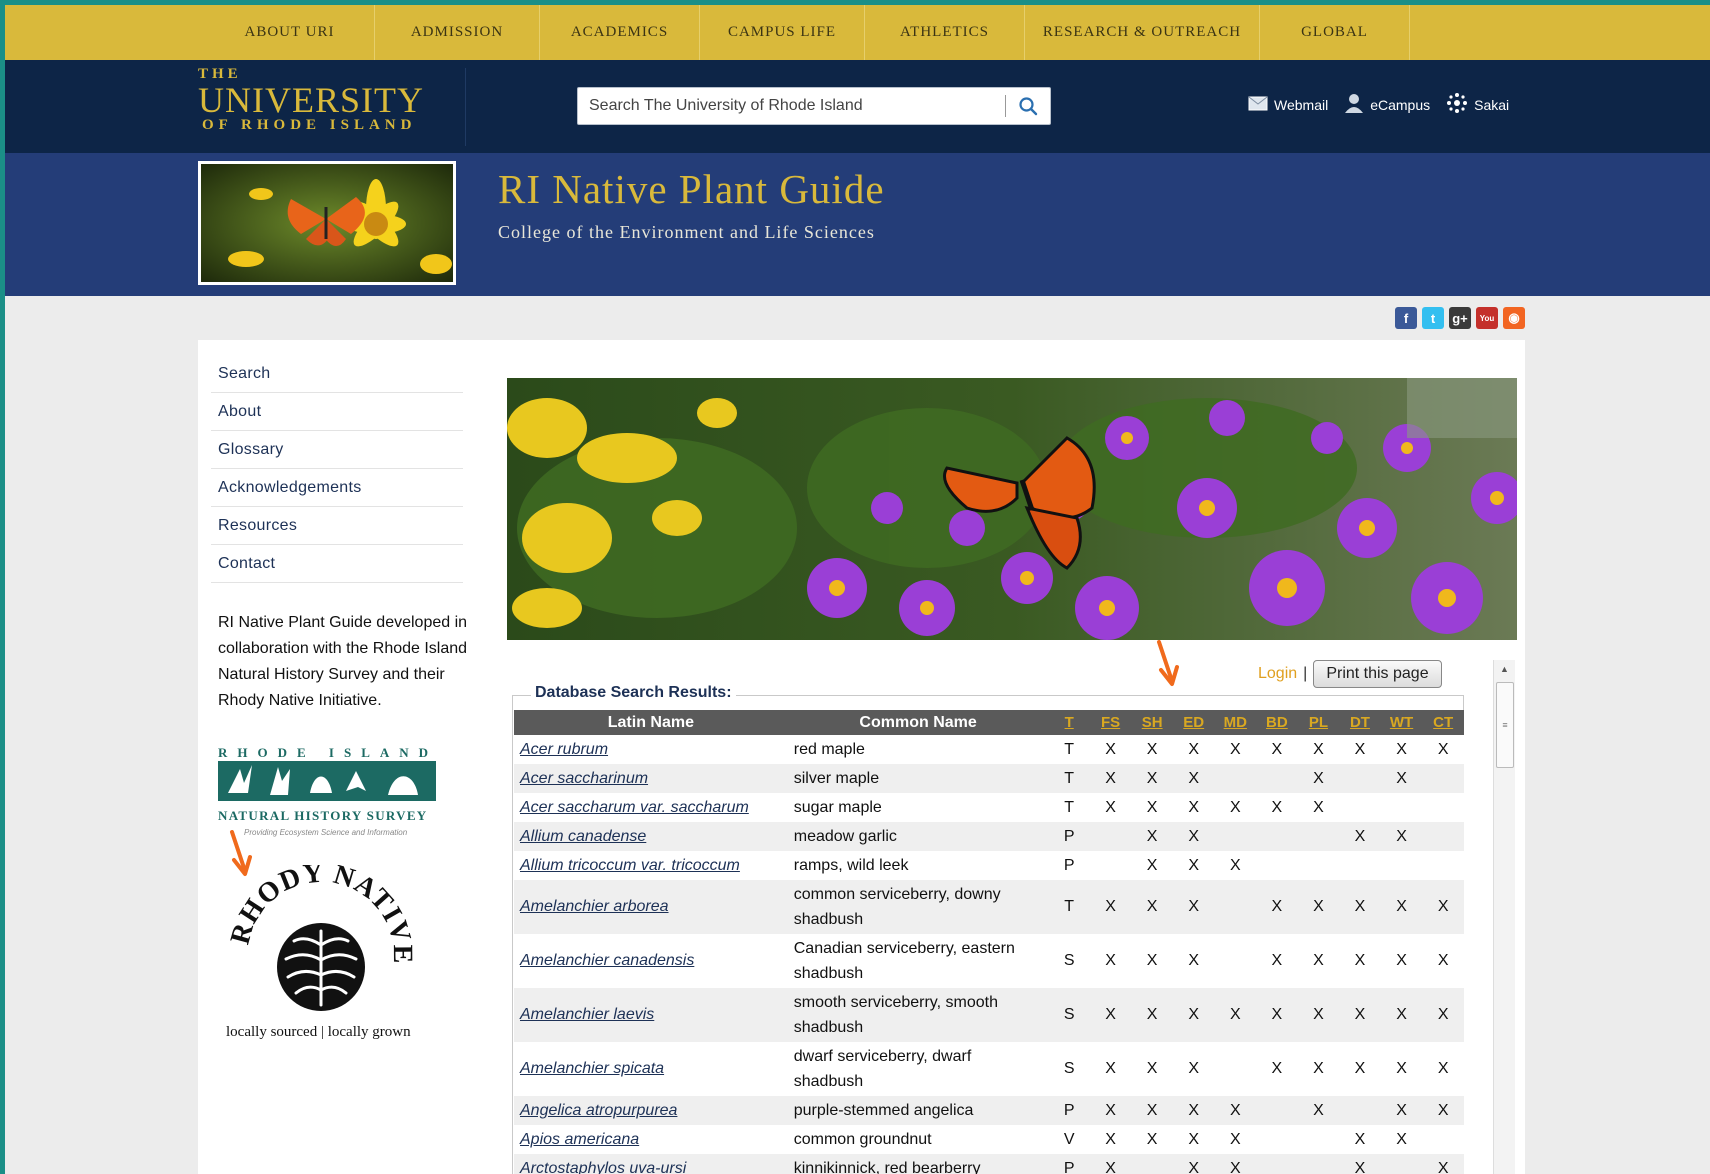 Image resolution: width=1710 pixels, height=1174 pixels. What do you see at coordinates (651, 1164) in the screenshot?
I see `latin-name-link: Arctostaphylos uva-ursi` at bounding box center [651, 1164].